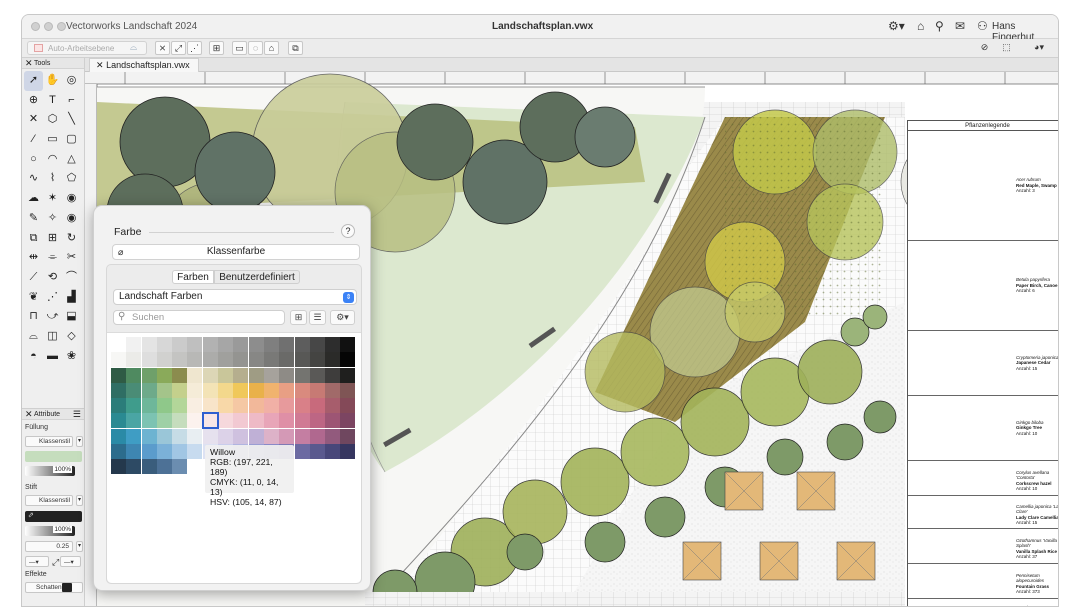 The width and height of the screenshot is (1079, 607). I want to click on line-style-icon: ⤢, so click(55, 562).